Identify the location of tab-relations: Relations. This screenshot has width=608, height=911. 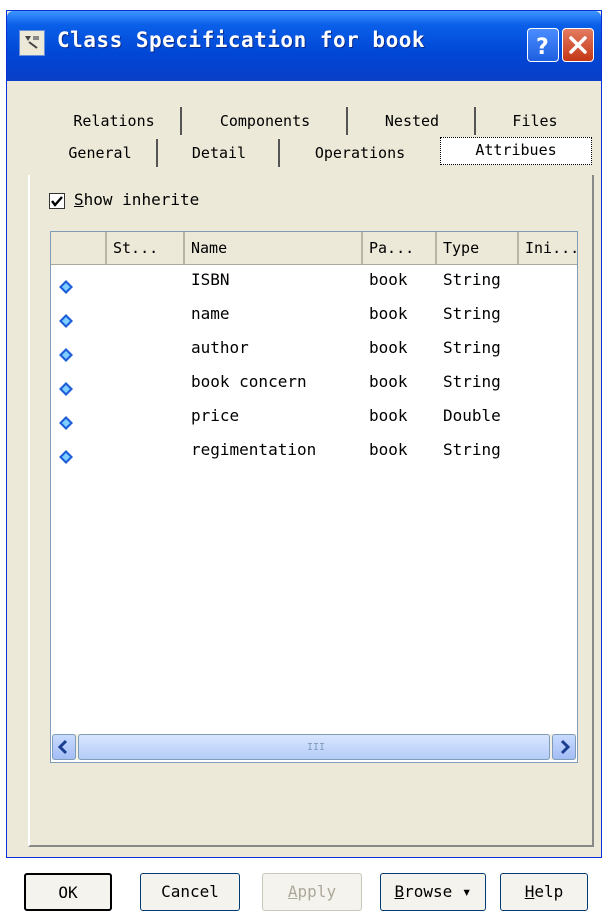
(115, 121).